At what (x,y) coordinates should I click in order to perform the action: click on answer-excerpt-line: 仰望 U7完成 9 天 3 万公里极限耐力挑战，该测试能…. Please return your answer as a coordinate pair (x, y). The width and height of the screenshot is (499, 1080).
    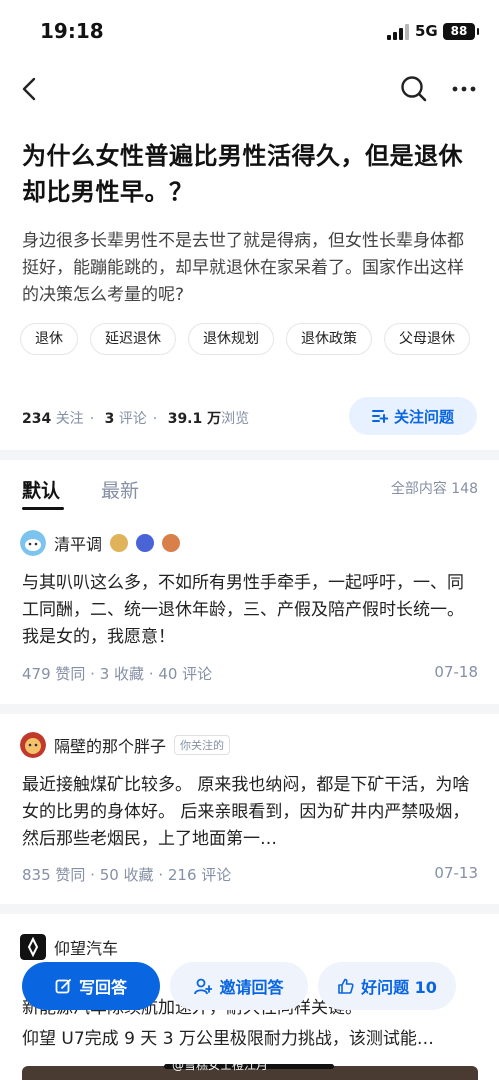
    Looking at the image, I should click on (249, 1039).